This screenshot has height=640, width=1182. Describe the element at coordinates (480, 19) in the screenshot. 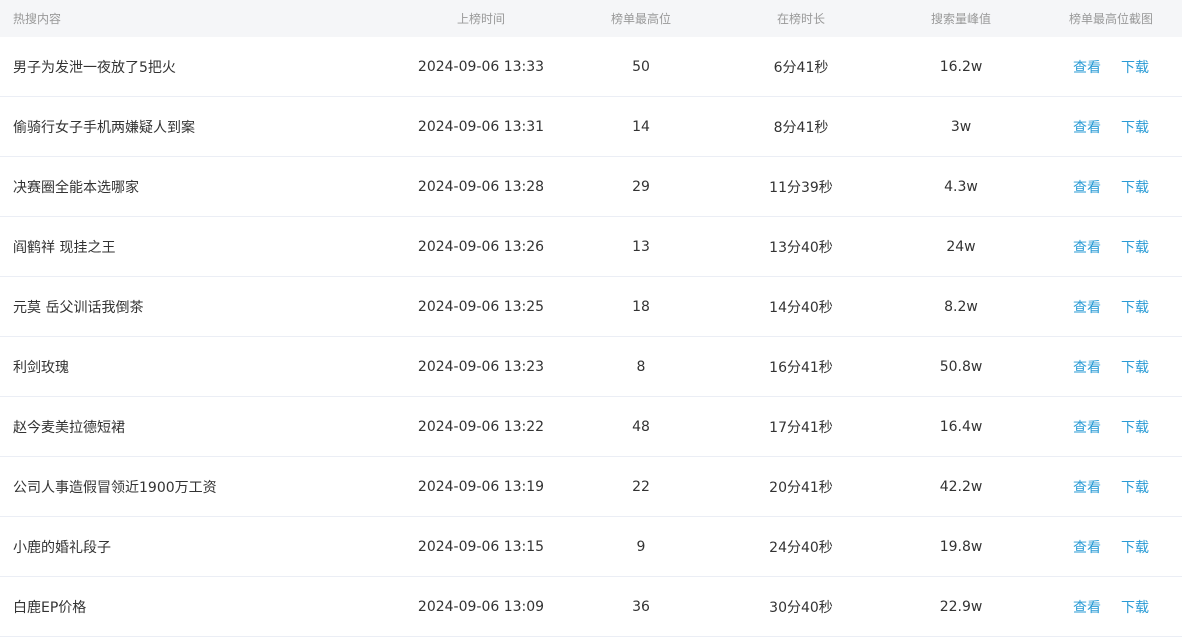

I see `header-time: 上榜时间` at that location.